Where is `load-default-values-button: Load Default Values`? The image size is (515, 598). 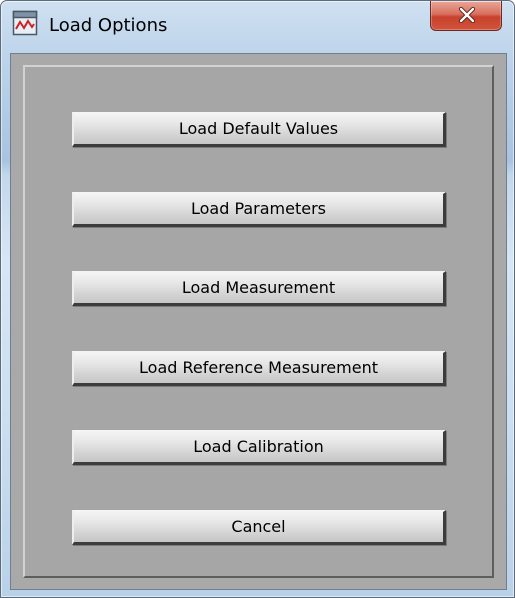
load-default-values-button: Load Default Values is located at coordinates (259, 129).